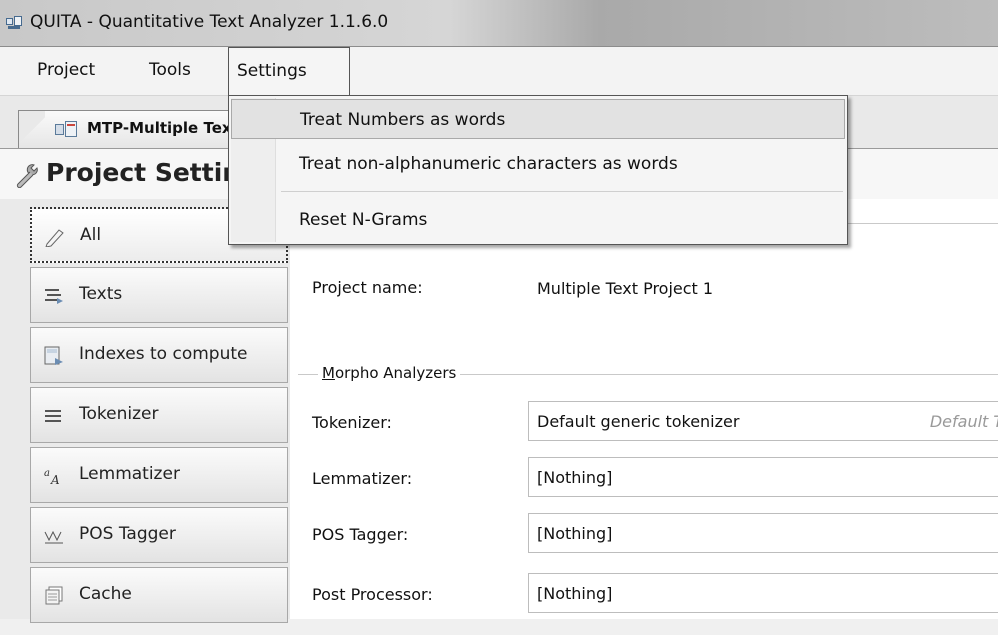 The width and height of the screenshot is (998, 635). What do you see at coordinates (53, 537) in the screenshot?
I see `pos-tagger-icon` at bounding box center [53, 537].